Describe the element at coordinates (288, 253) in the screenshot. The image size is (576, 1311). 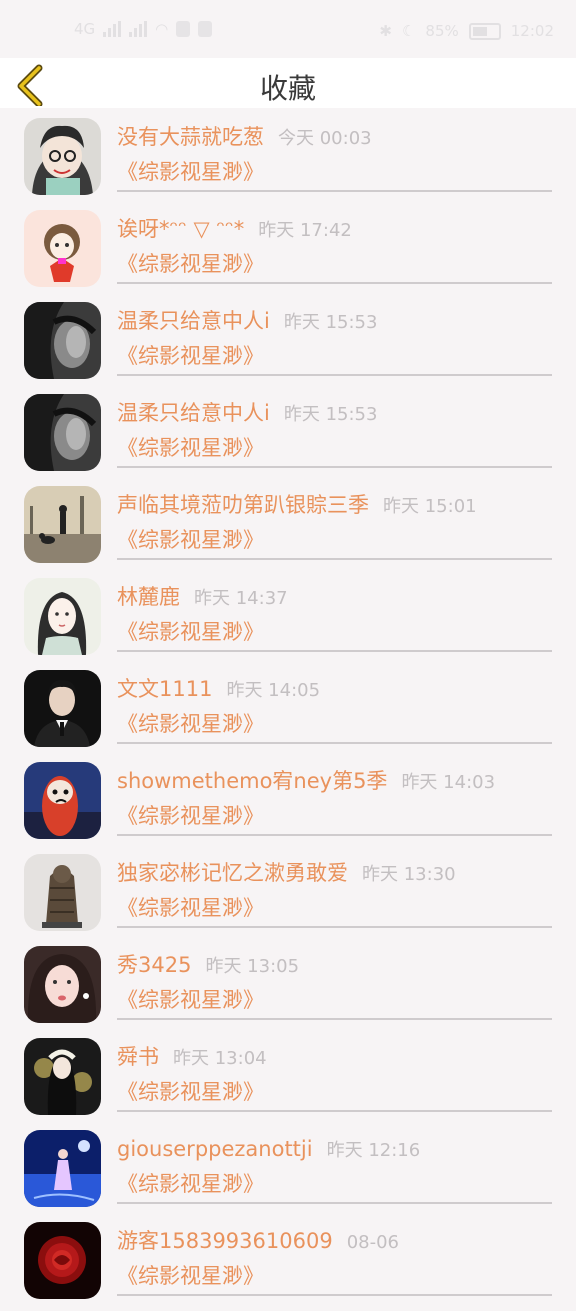
I see `favorite-item: 诶呀*ᵔᵔ ▽ ᵔᵔ* 昨天 17:42 《综影视星渺》` at that location.